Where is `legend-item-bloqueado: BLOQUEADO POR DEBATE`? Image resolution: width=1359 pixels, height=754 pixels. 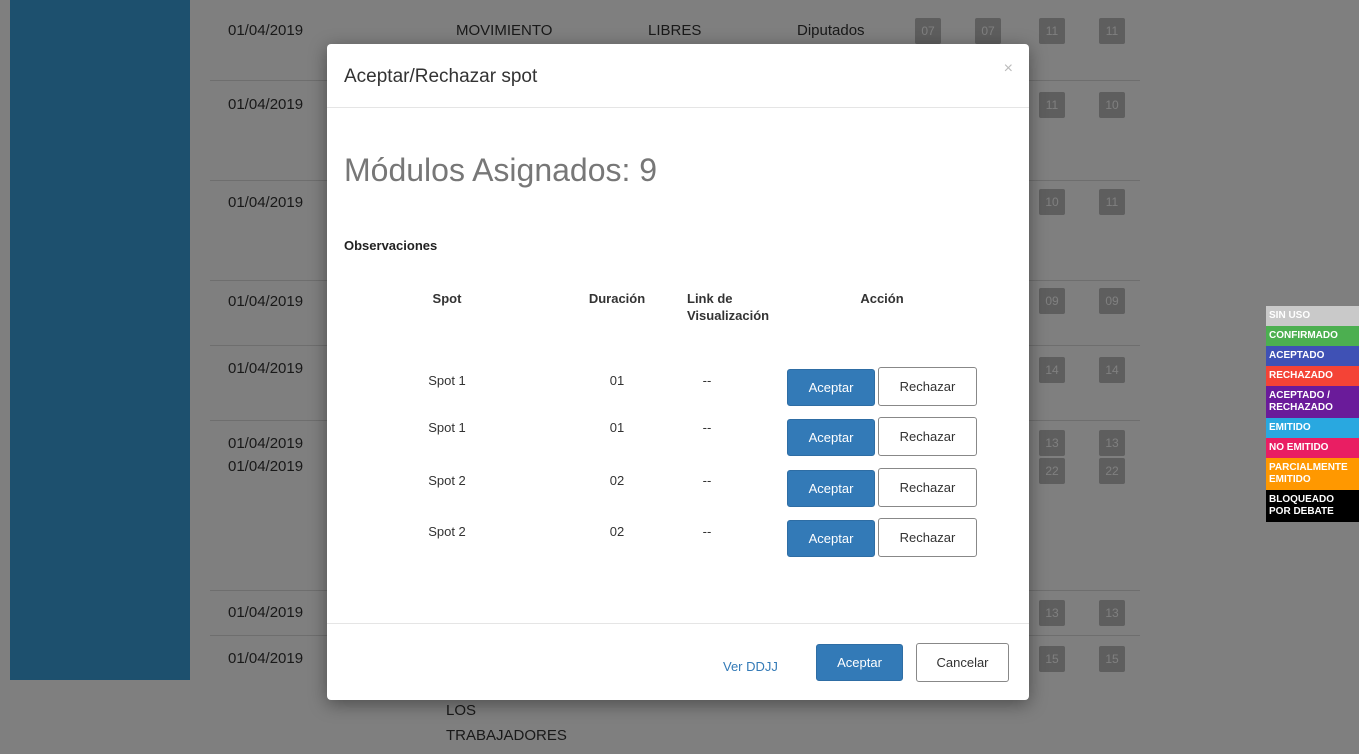
legend-item-bloqueado: BLOQUEADO POR DEBATE is located at coordinates (1312, 506).